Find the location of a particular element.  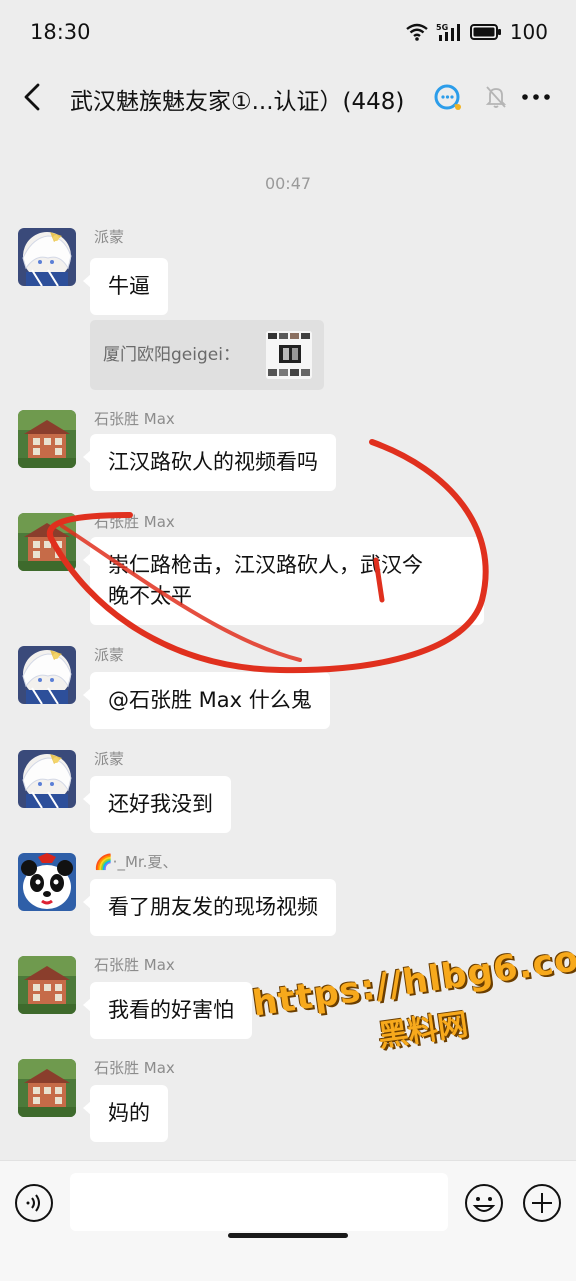

watermark-name: 黑料网 is located at coordinates (423, 1031).